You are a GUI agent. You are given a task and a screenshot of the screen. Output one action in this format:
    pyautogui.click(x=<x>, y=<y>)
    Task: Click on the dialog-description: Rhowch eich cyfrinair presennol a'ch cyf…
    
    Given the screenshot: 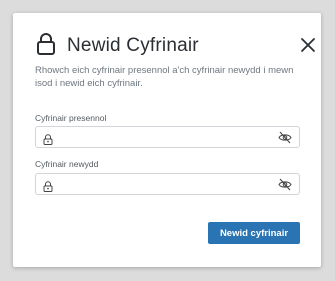 What is the action you would take?
    pyautogui.click(x=164, y=77)
    